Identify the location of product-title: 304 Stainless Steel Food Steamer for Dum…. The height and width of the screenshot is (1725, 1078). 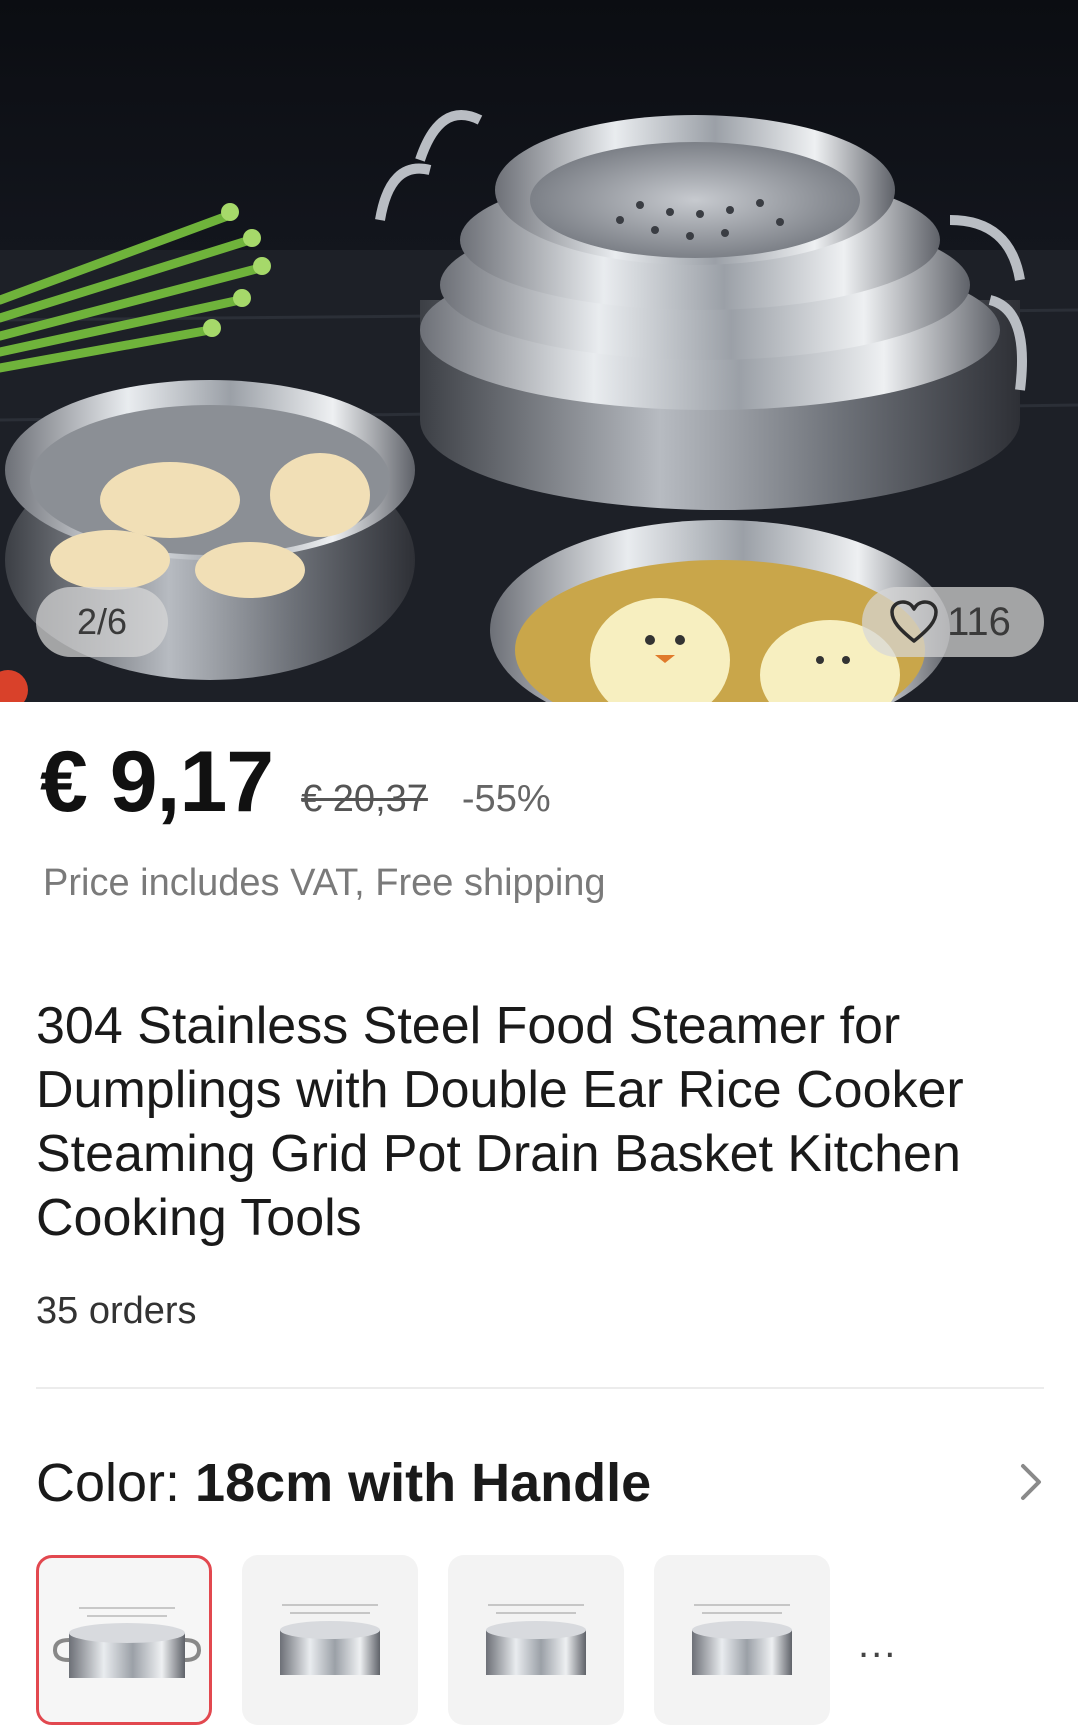
(500, 1122).